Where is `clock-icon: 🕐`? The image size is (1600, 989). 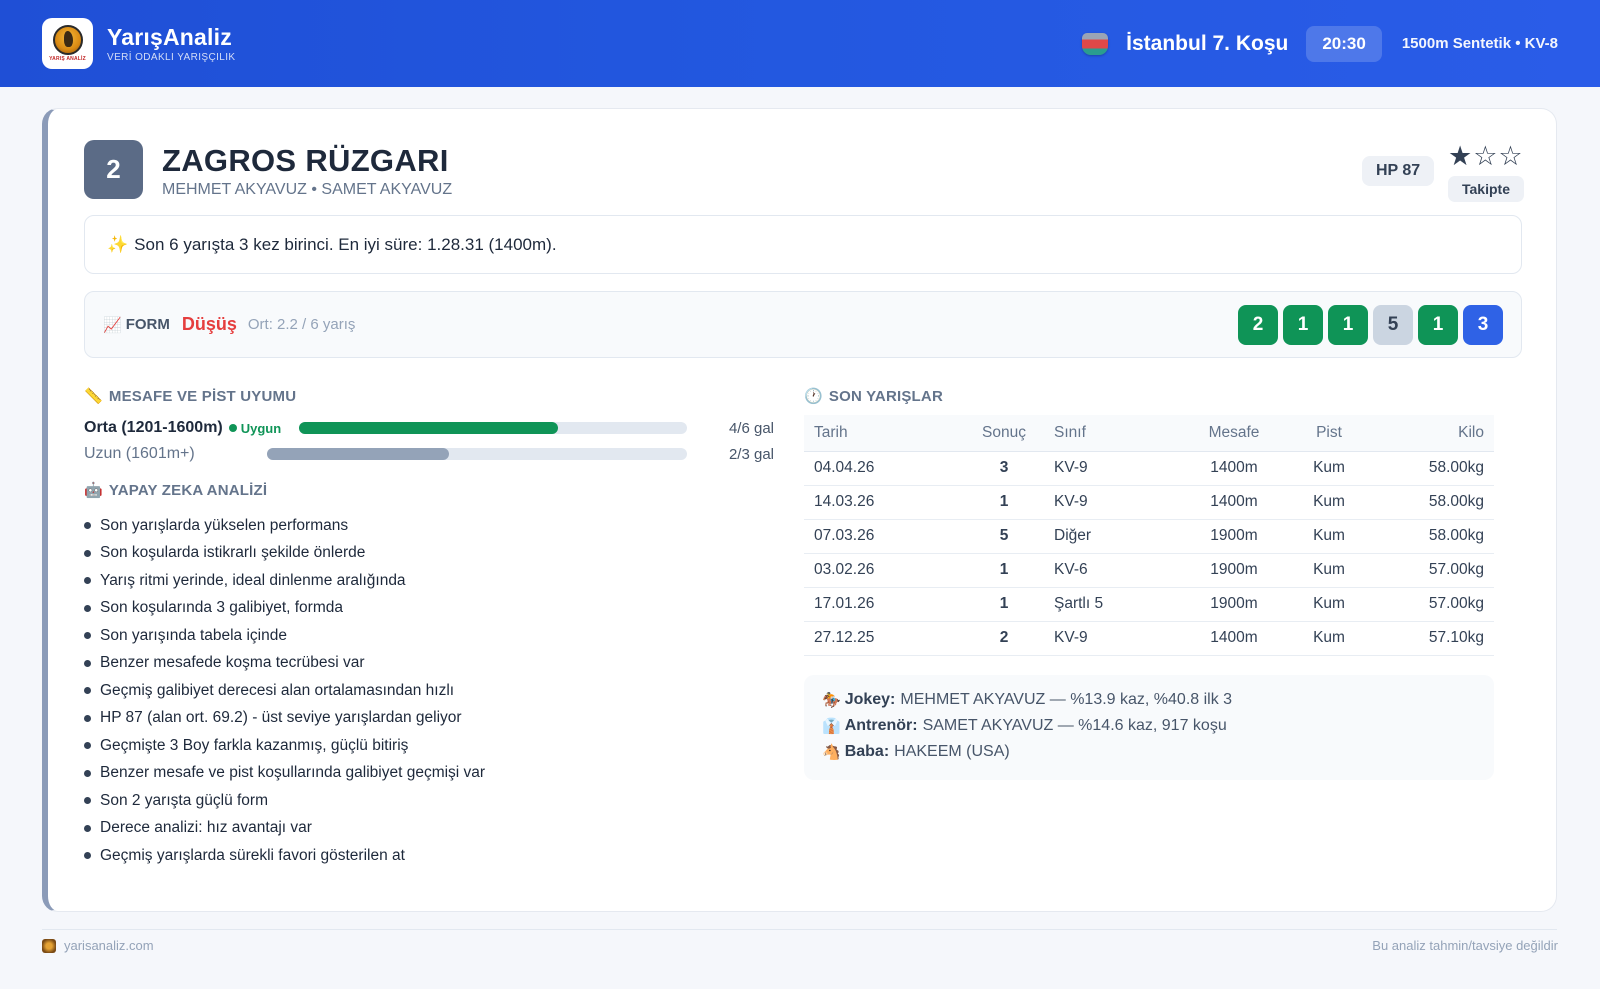
clock-icon: 🕐 is located at coordinates (813, 396).